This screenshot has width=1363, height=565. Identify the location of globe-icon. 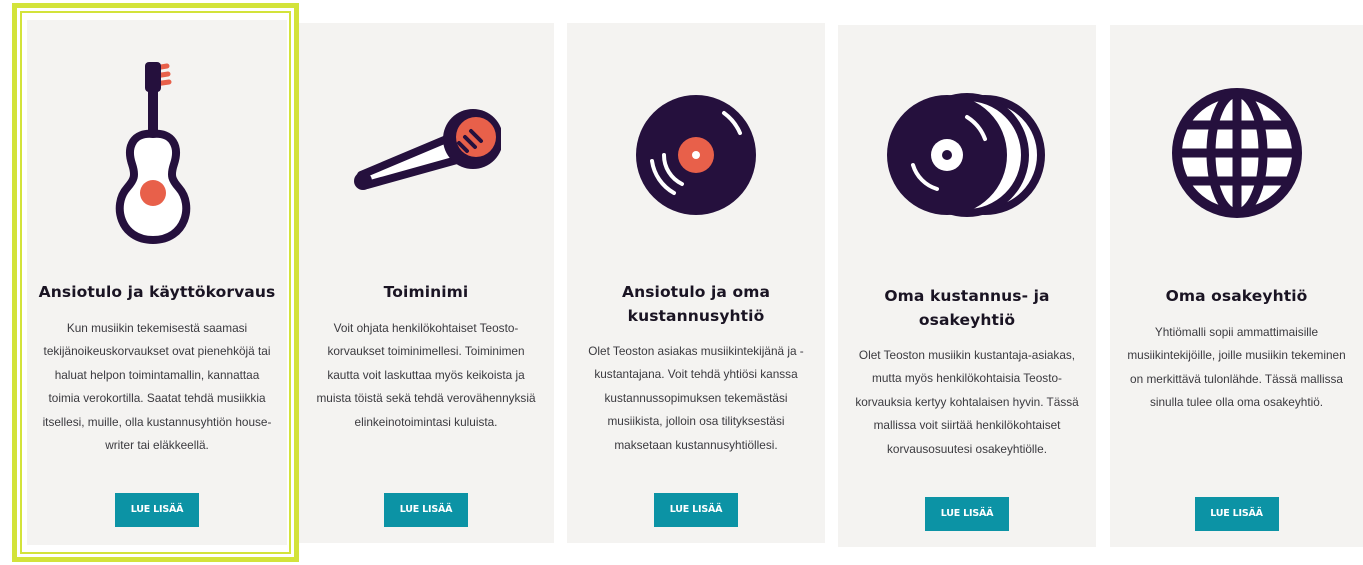
(1236, 153).